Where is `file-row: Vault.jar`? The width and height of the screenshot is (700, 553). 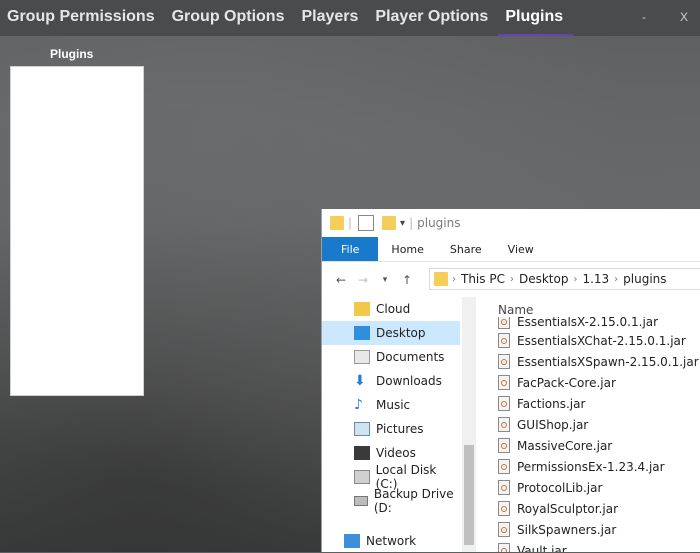 file-row: Vault.jar is located at coordinates (532, 546).